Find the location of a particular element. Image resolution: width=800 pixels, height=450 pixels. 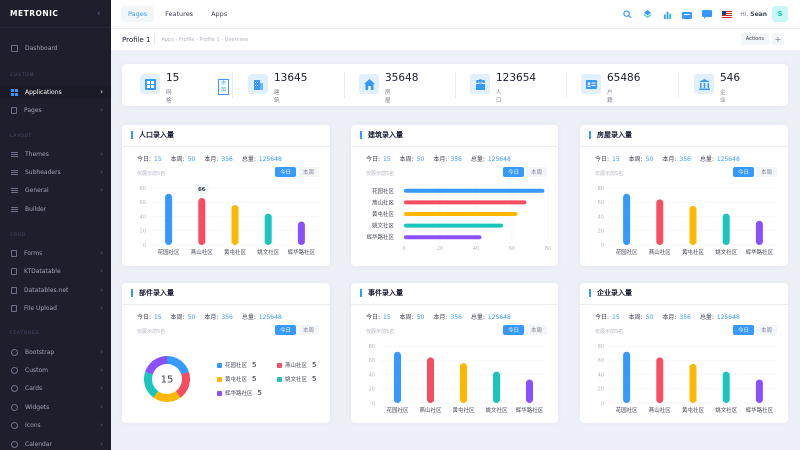

quick-actions-icon is located at coordinates (647, 14).